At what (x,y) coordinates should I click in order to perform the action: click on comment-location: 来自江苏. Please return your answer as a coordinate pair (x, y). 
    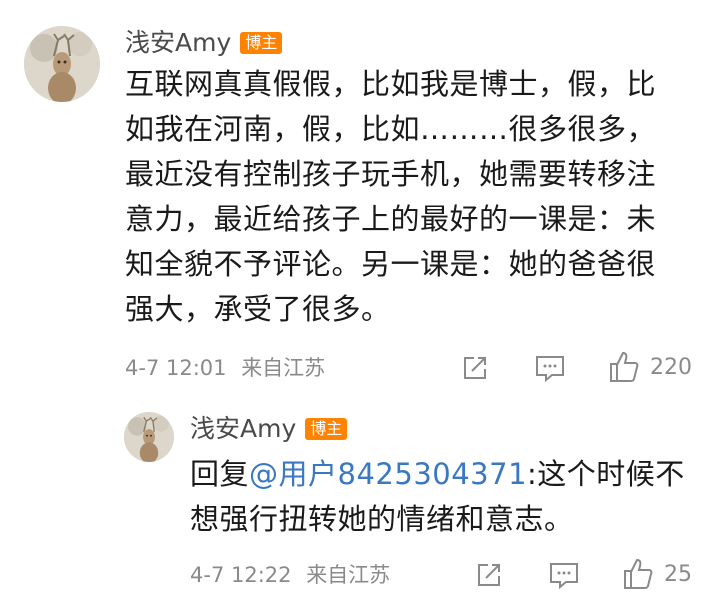
    Looking at the image, I should click on (283, 368).